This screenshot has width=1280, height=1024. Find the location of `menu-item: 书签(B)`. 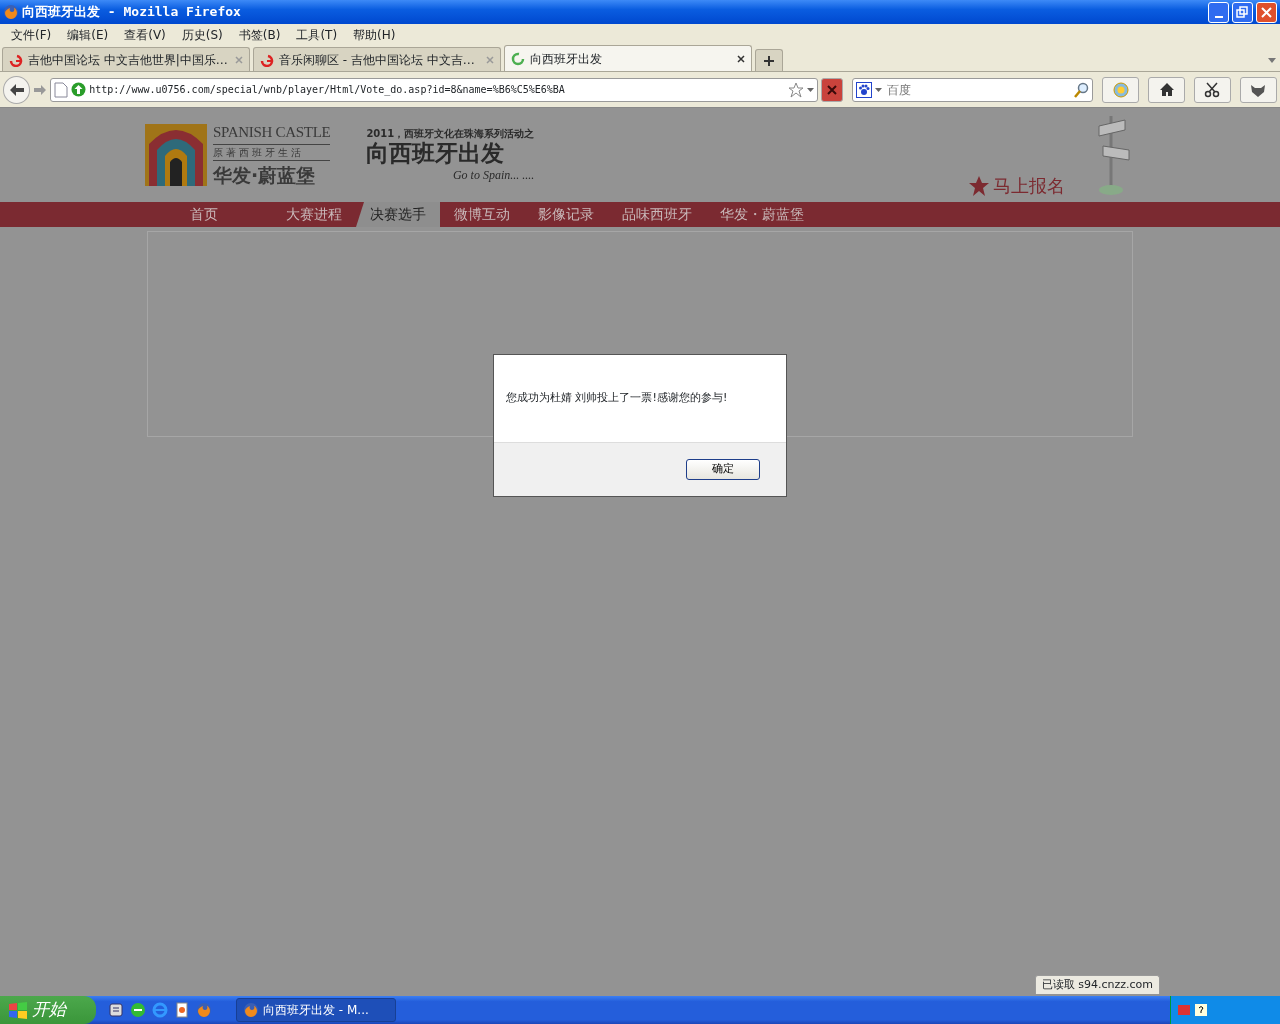

menu-item: 书签(B) is located at coordinates (259, 35).